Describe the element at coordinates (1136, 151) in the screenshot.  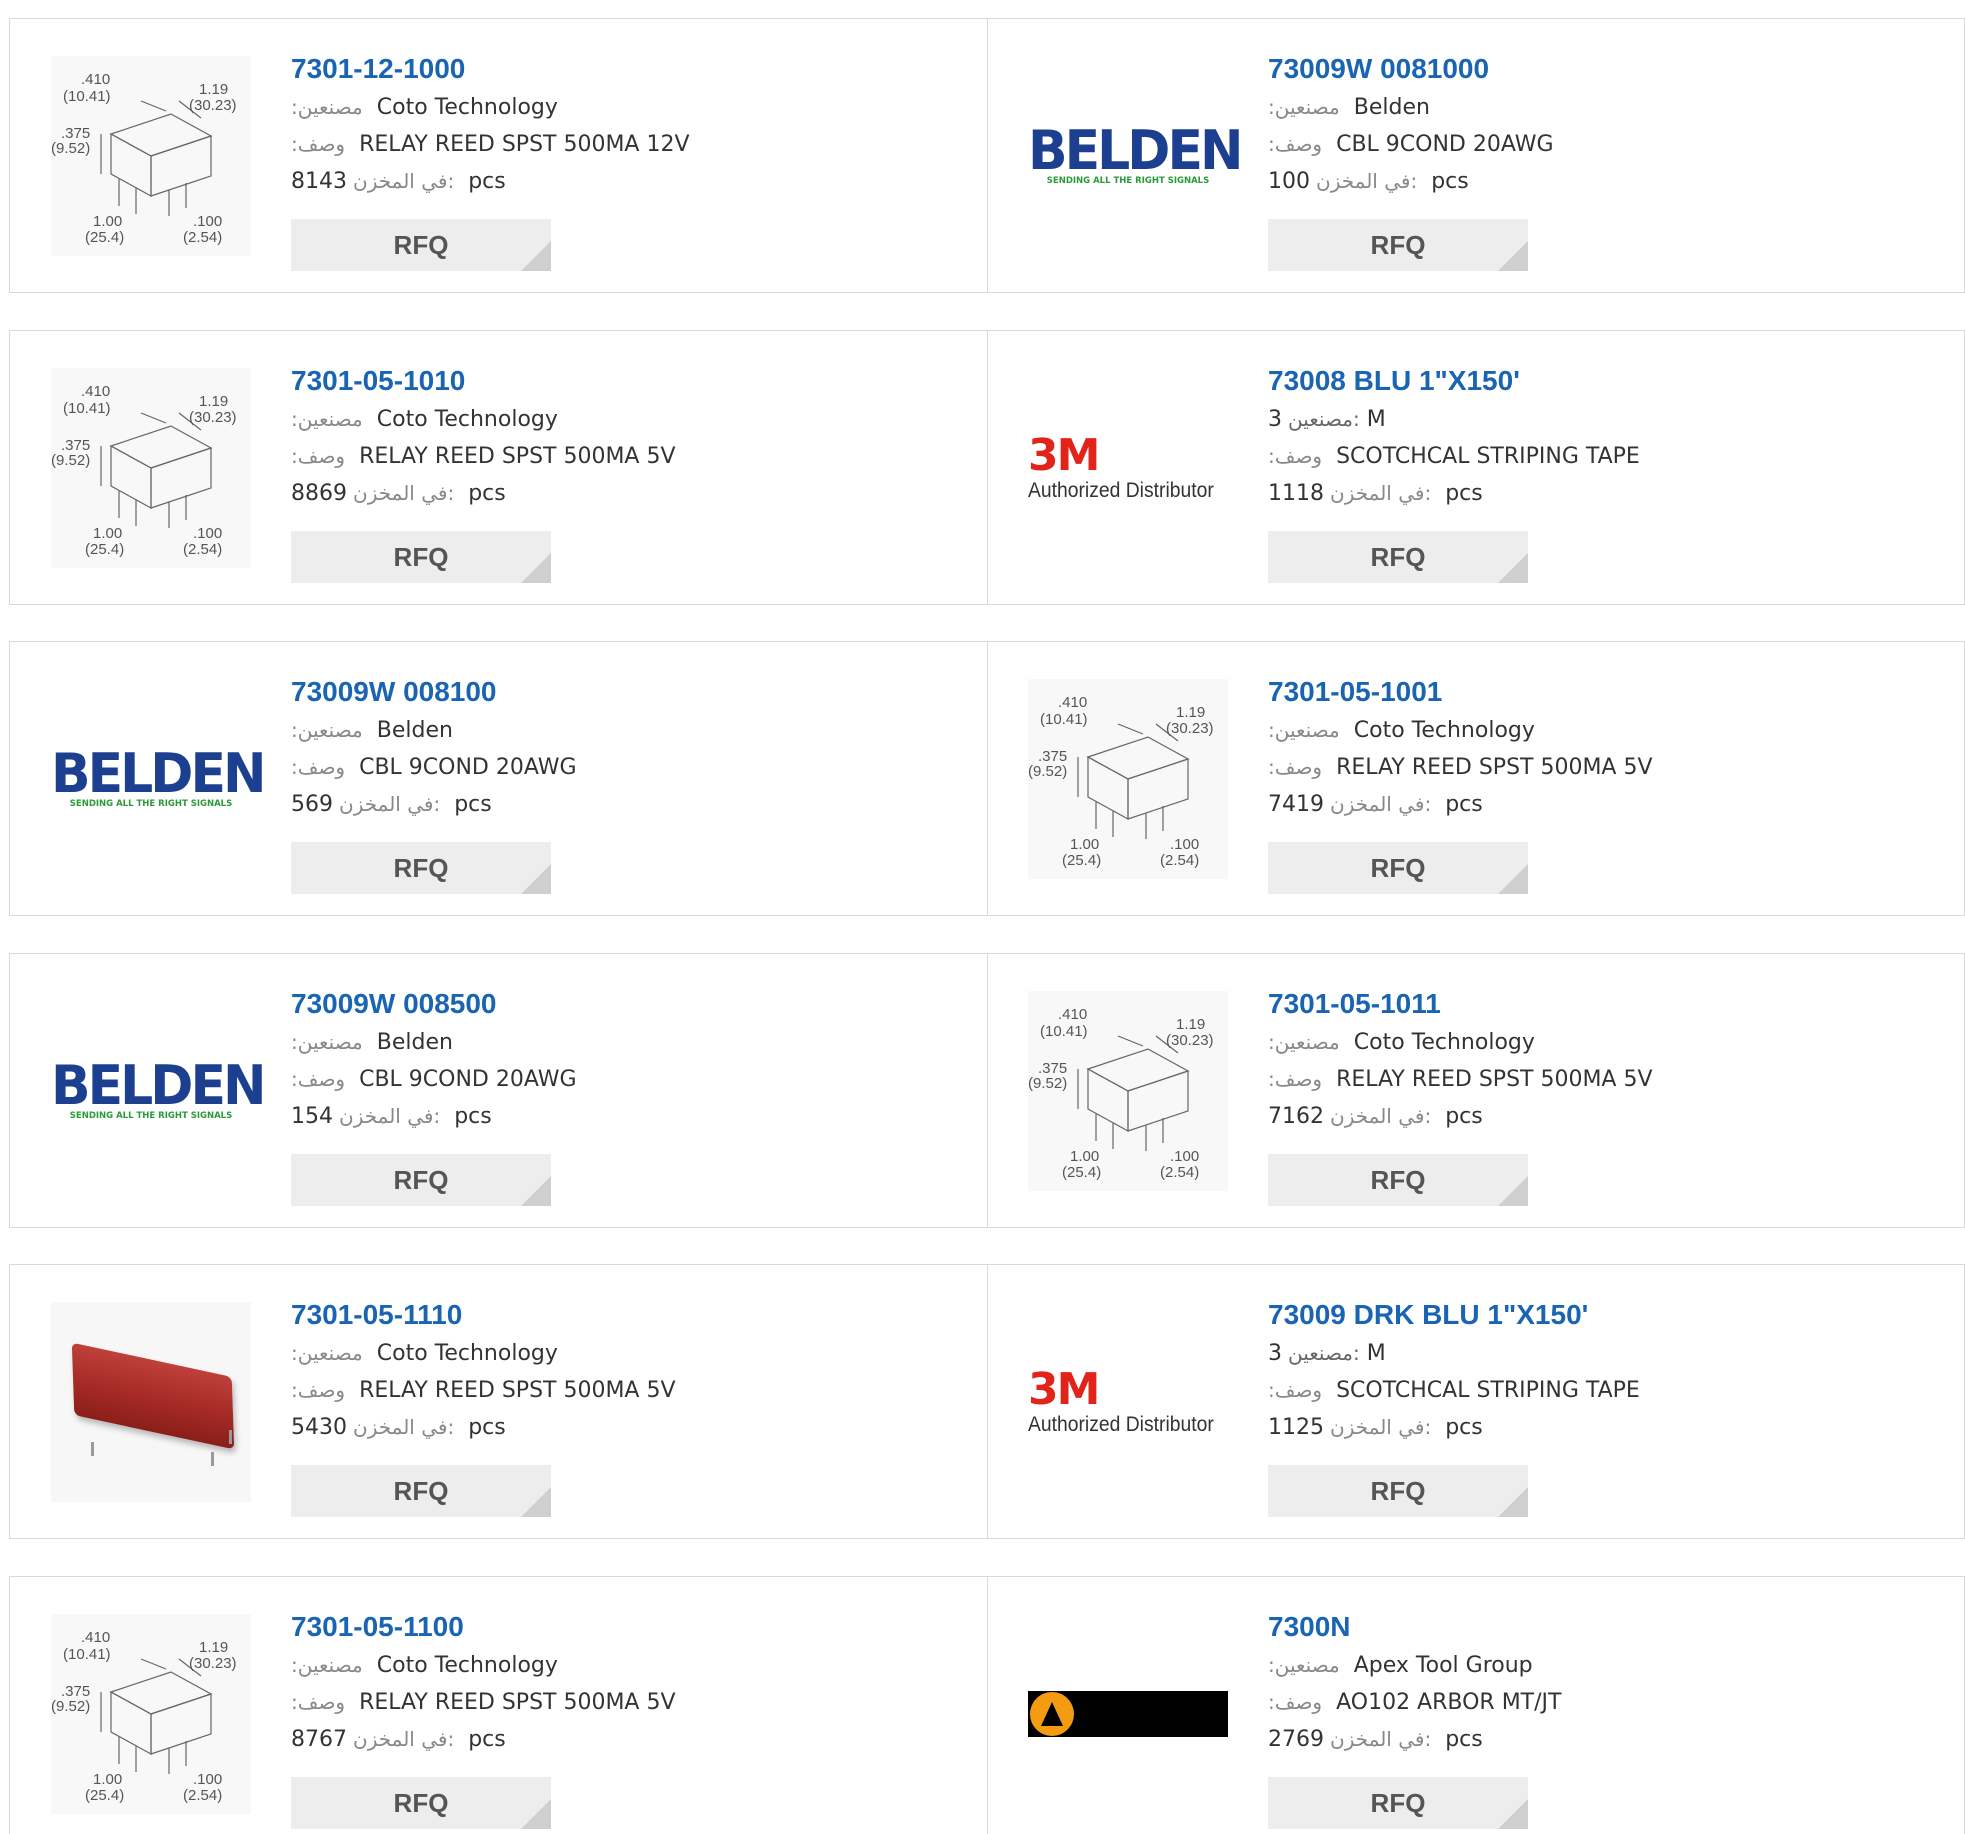
I see `belden-logo-word: BELDEN` at that location.